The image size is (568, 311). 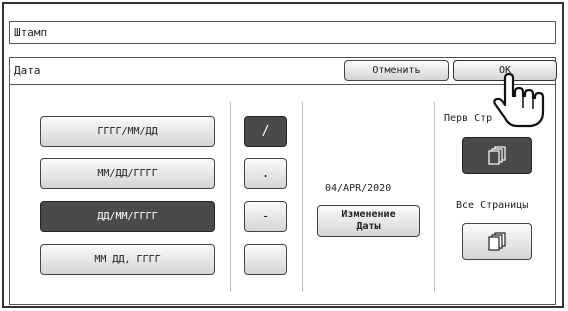 I want to click on first-page-label: Перв Стр, so click(x=468, y=118).